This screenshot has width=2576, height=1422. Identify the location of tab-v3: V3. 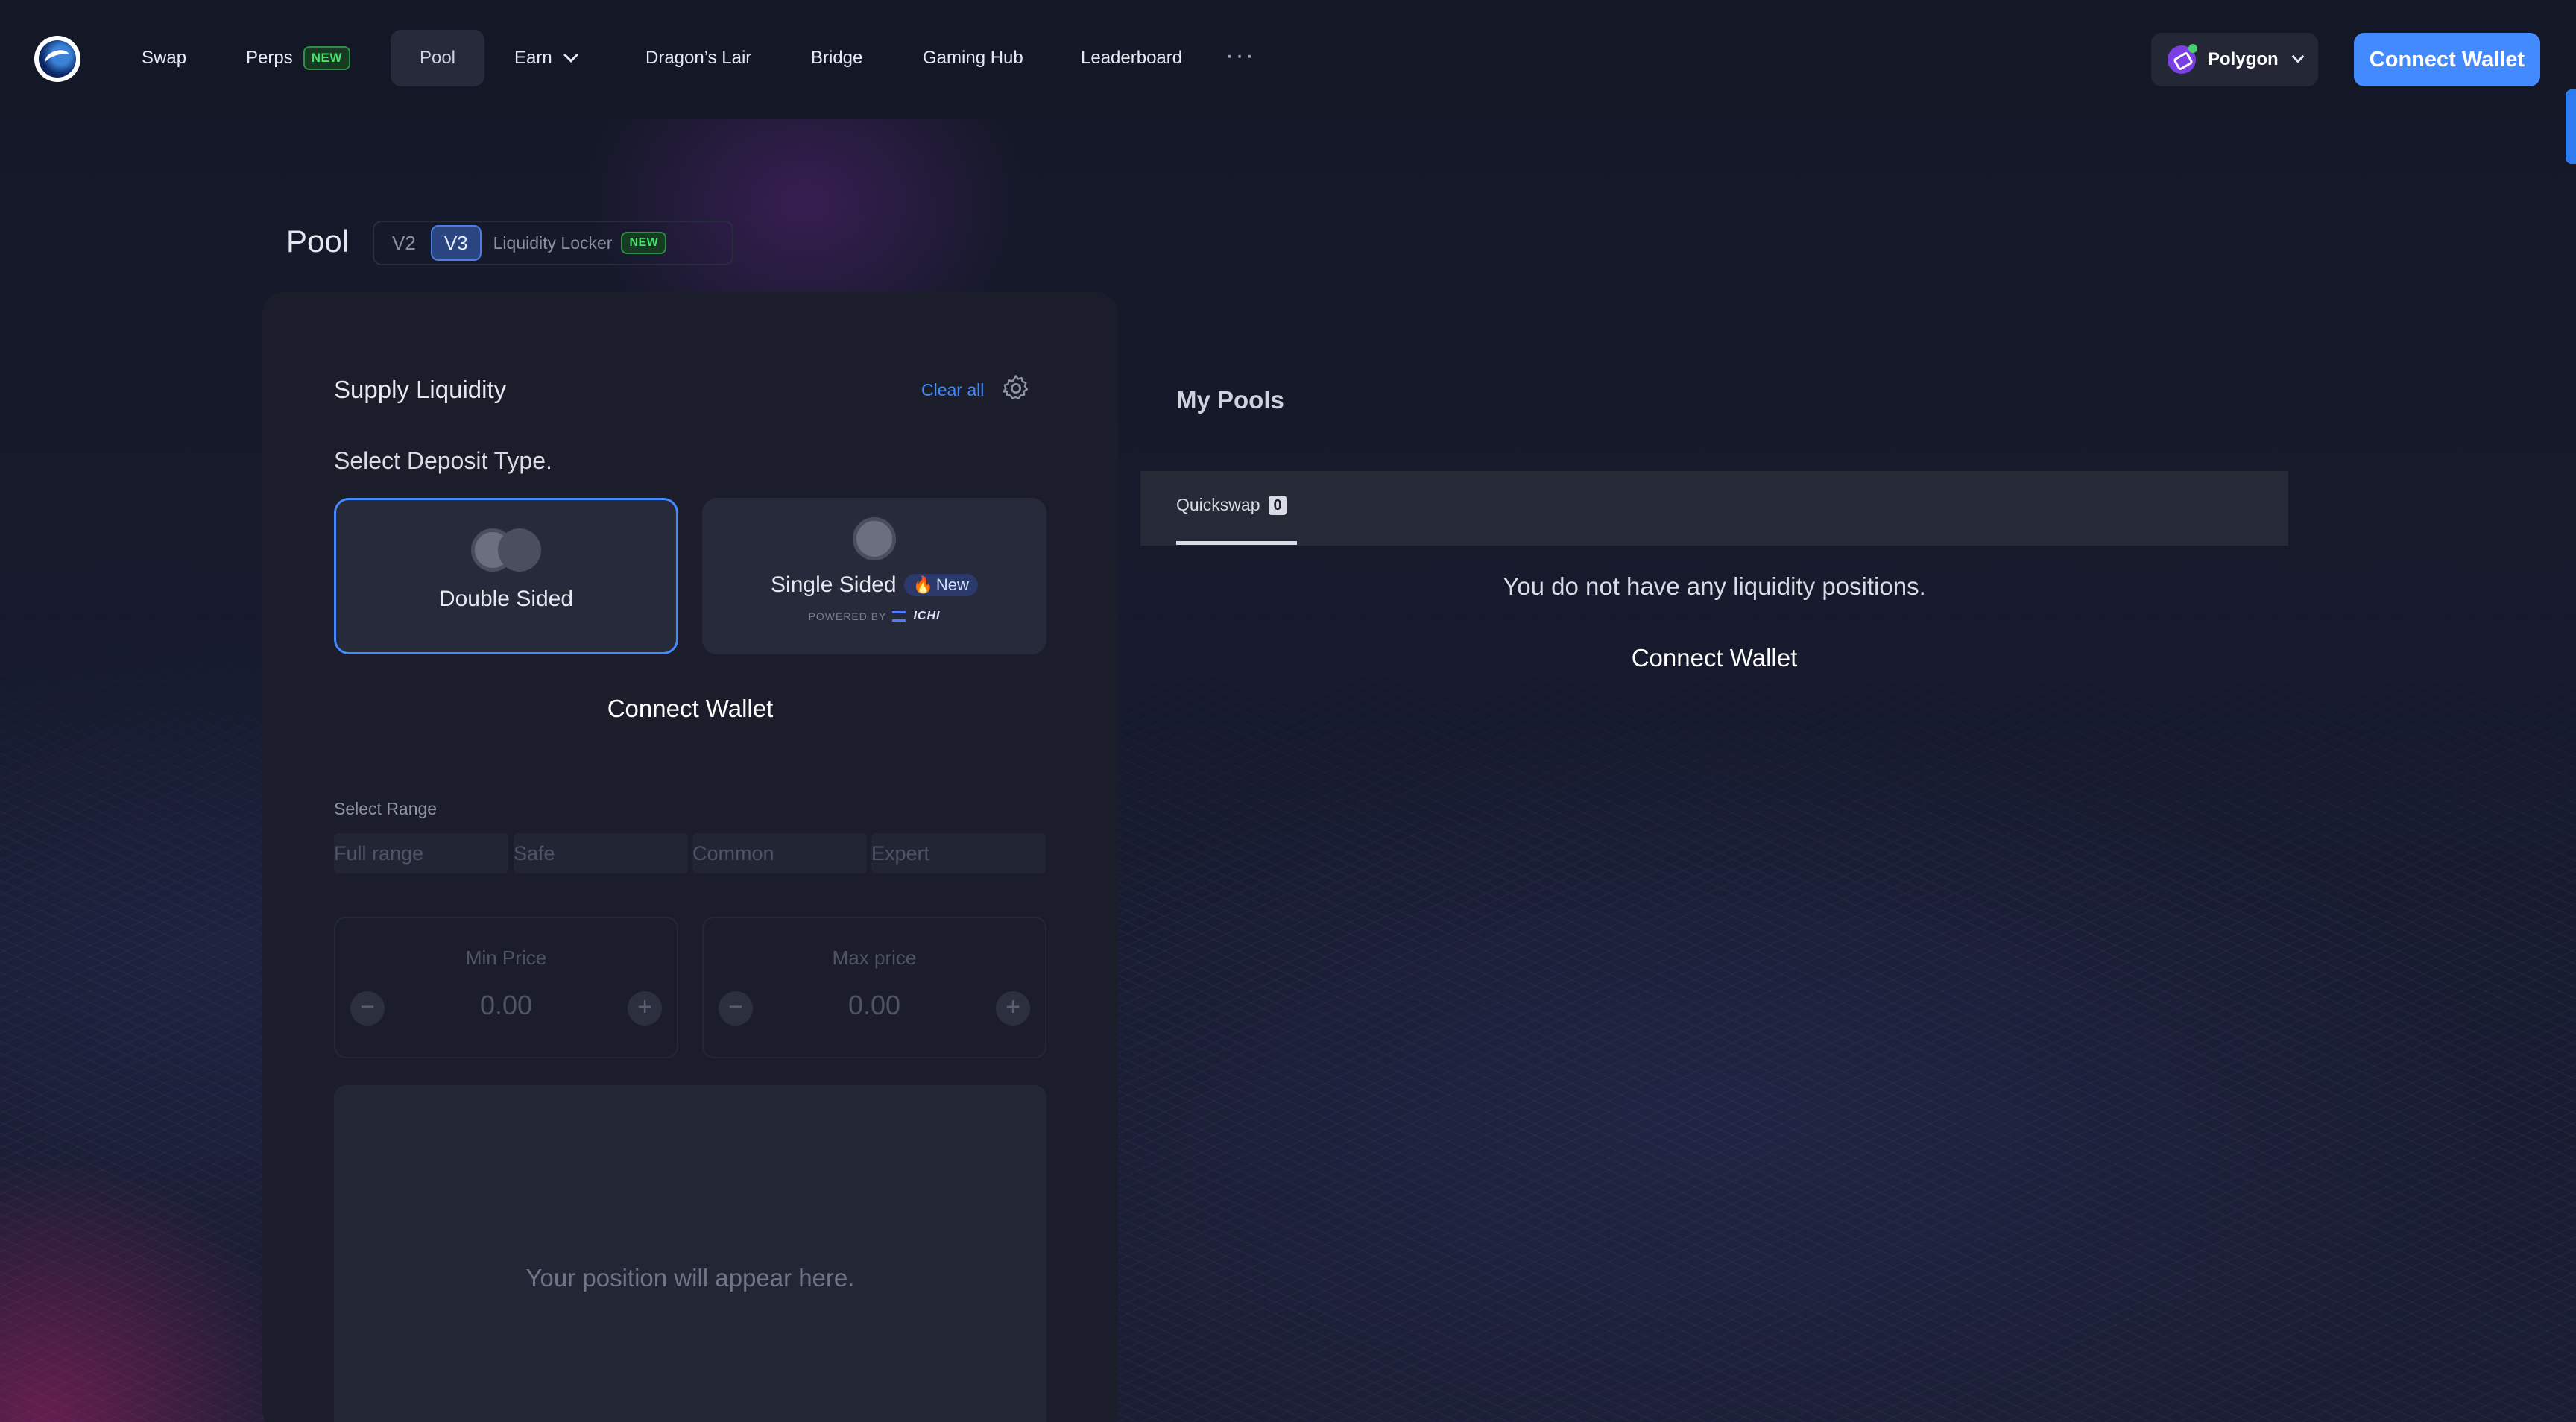
(456, 243).